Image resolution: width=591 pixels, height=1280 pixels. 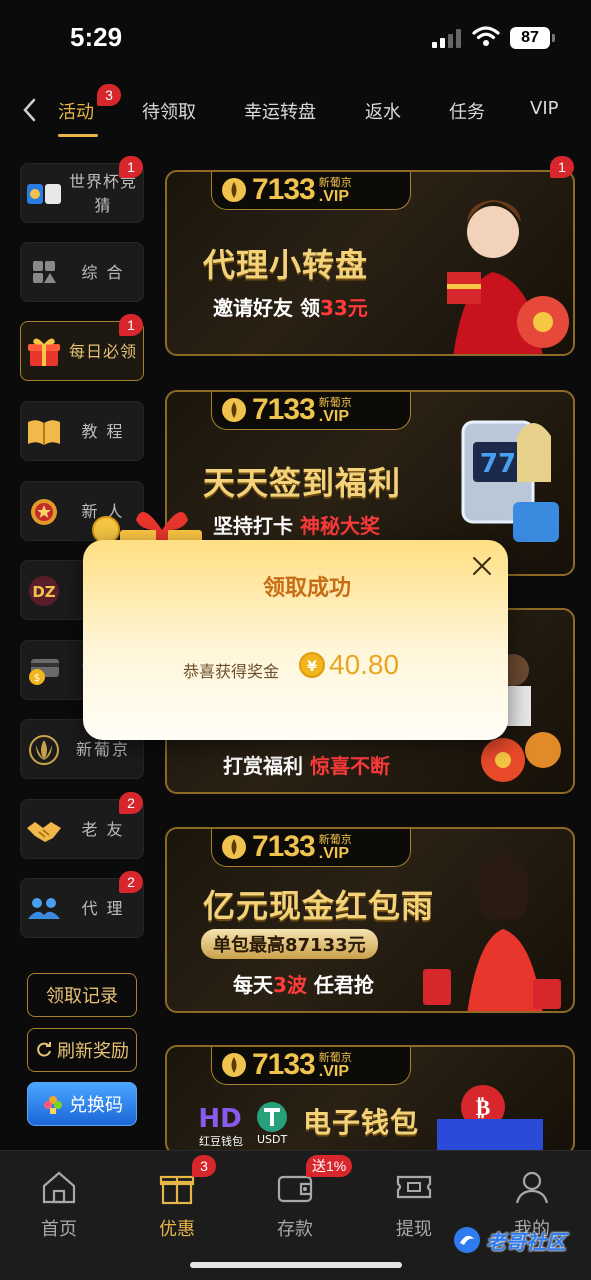 I want to click on banner-illustration: ₿, so click(x=490, y=1119).